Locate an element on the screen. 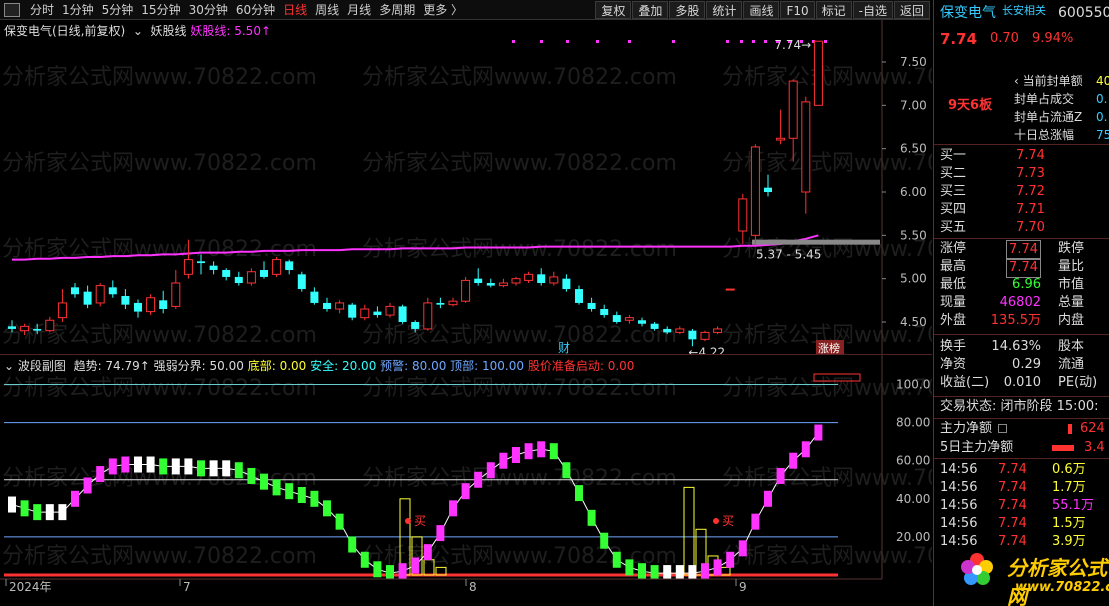 This screenshot has width=1109, height=606. seal-label: 十日总涨幅 is located at coordinates (1044, 135).